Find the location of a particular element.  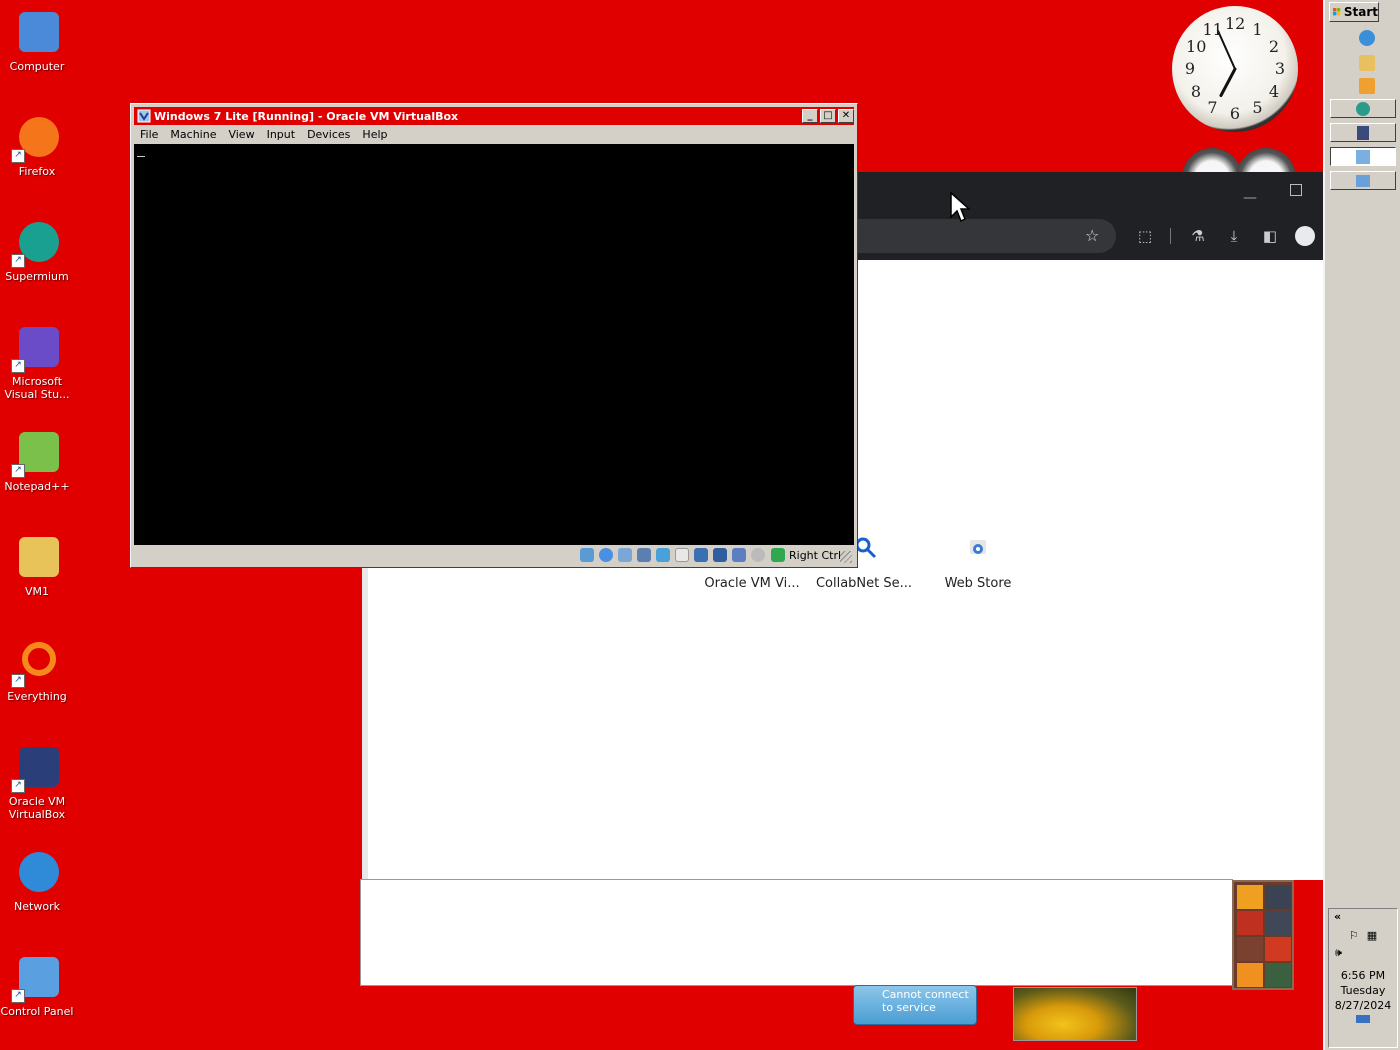

desktop-icon-label: Supermium is located at coordinates (37, 276).